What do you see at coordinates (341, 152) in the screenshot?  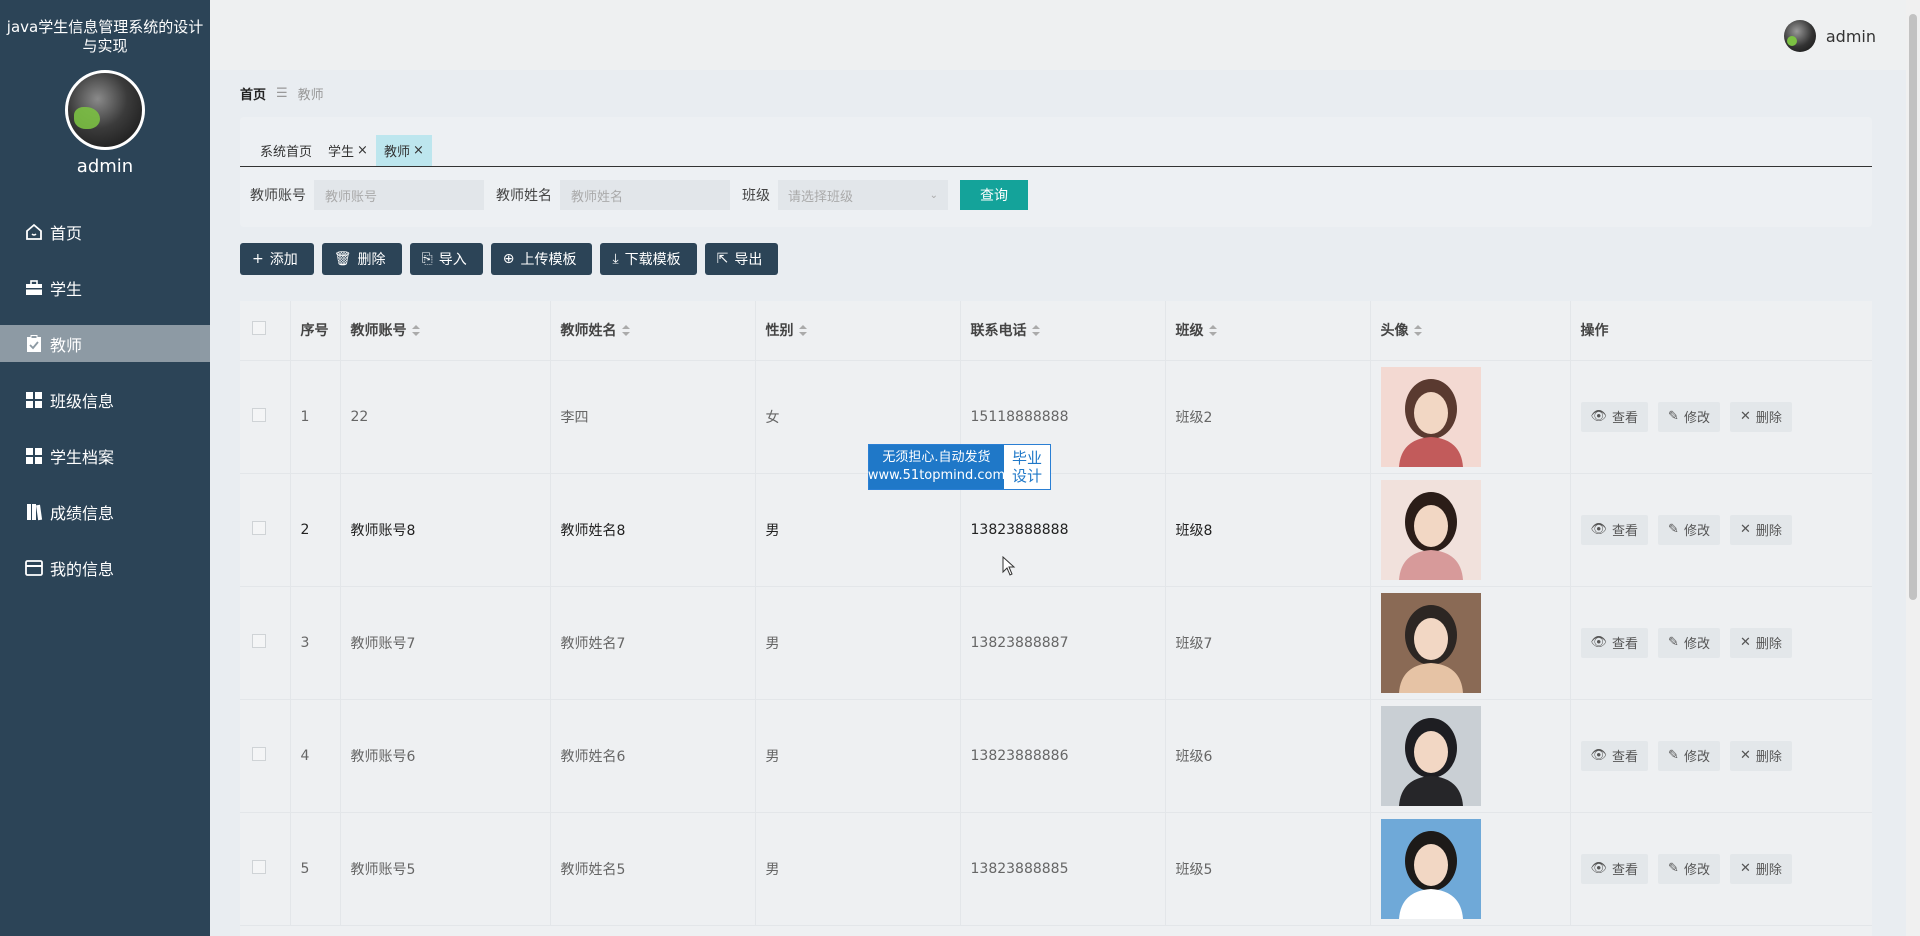 I see `tab-label: 学生` at bounding box center [341, 152].